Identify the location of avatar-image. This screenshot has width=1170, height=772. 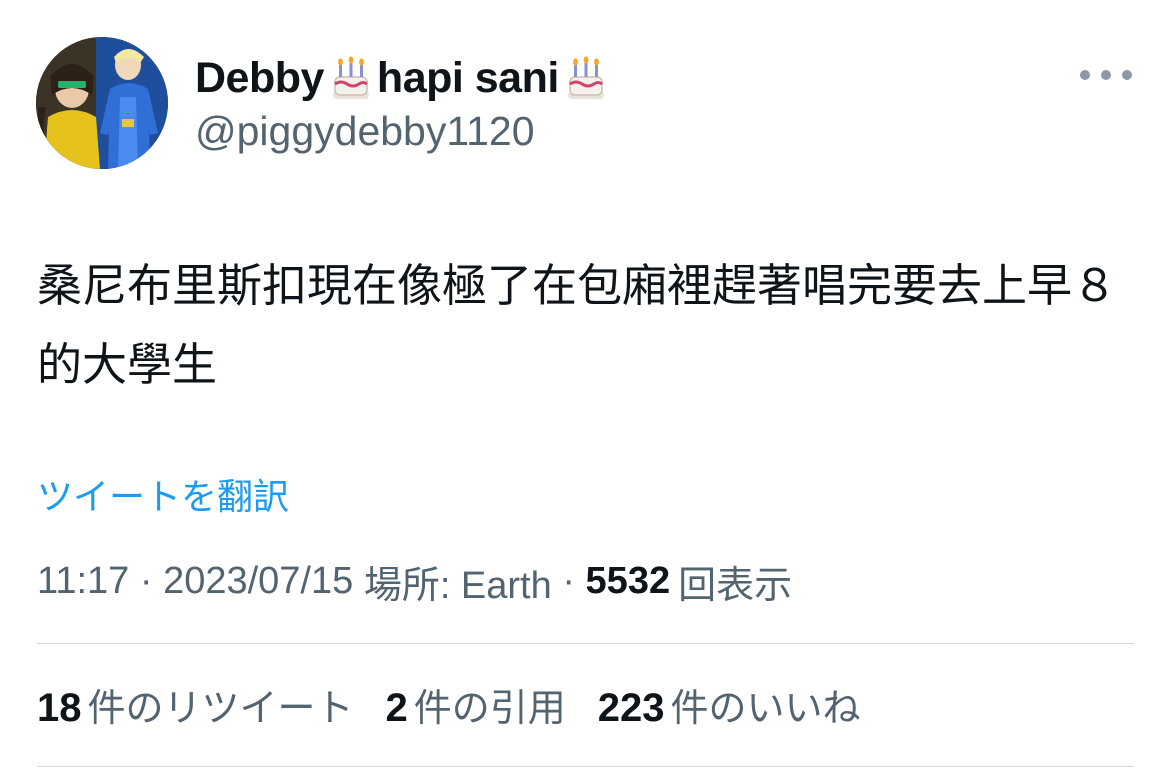
(102, 103).